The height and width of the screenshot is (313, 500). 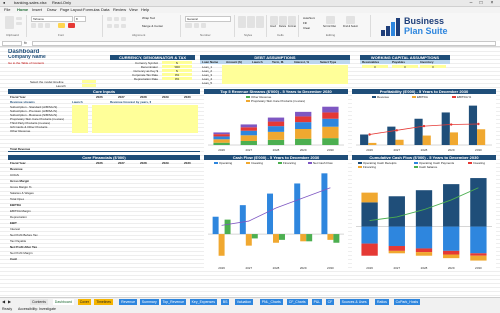 What do you see at coordinates (292, 26) in the screenshot?
I see `format-label: Format` at bounding box center [292, 26].